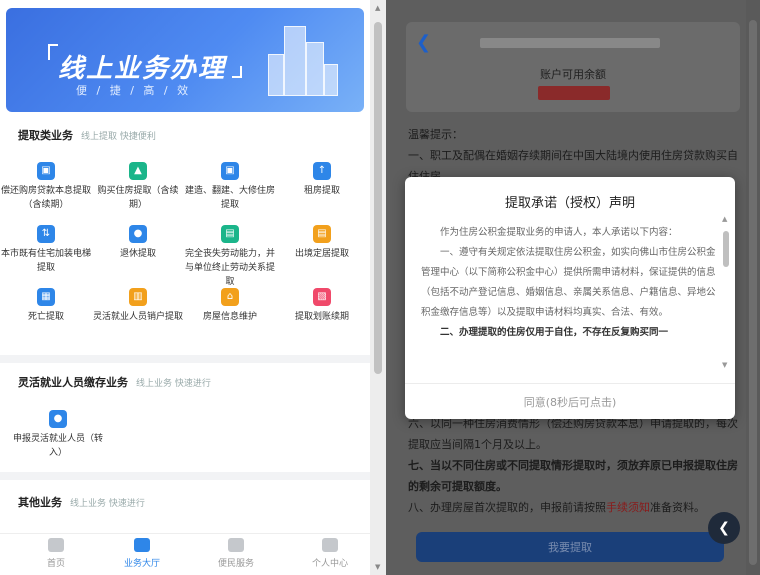 The height and width of the screenshot is (575, 760). What do you see at coordinates (321, 317) in the screenshot?
I see `withdraw-item-label: 提取划账续期` at bounding box center [321, 317].